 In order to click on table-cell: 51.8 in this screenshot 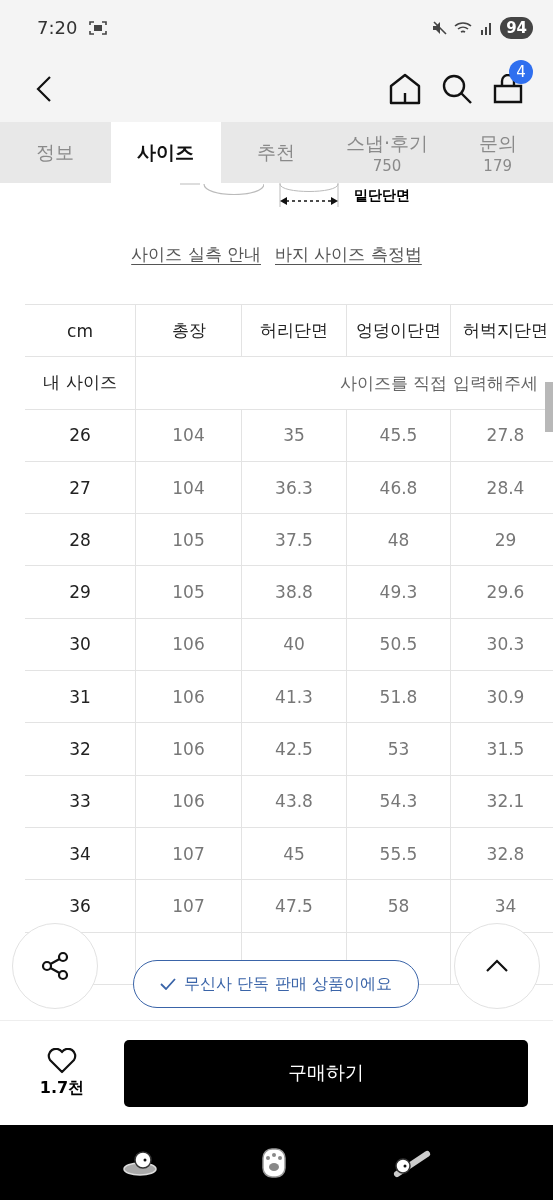, I will do `click(398, 697)`.